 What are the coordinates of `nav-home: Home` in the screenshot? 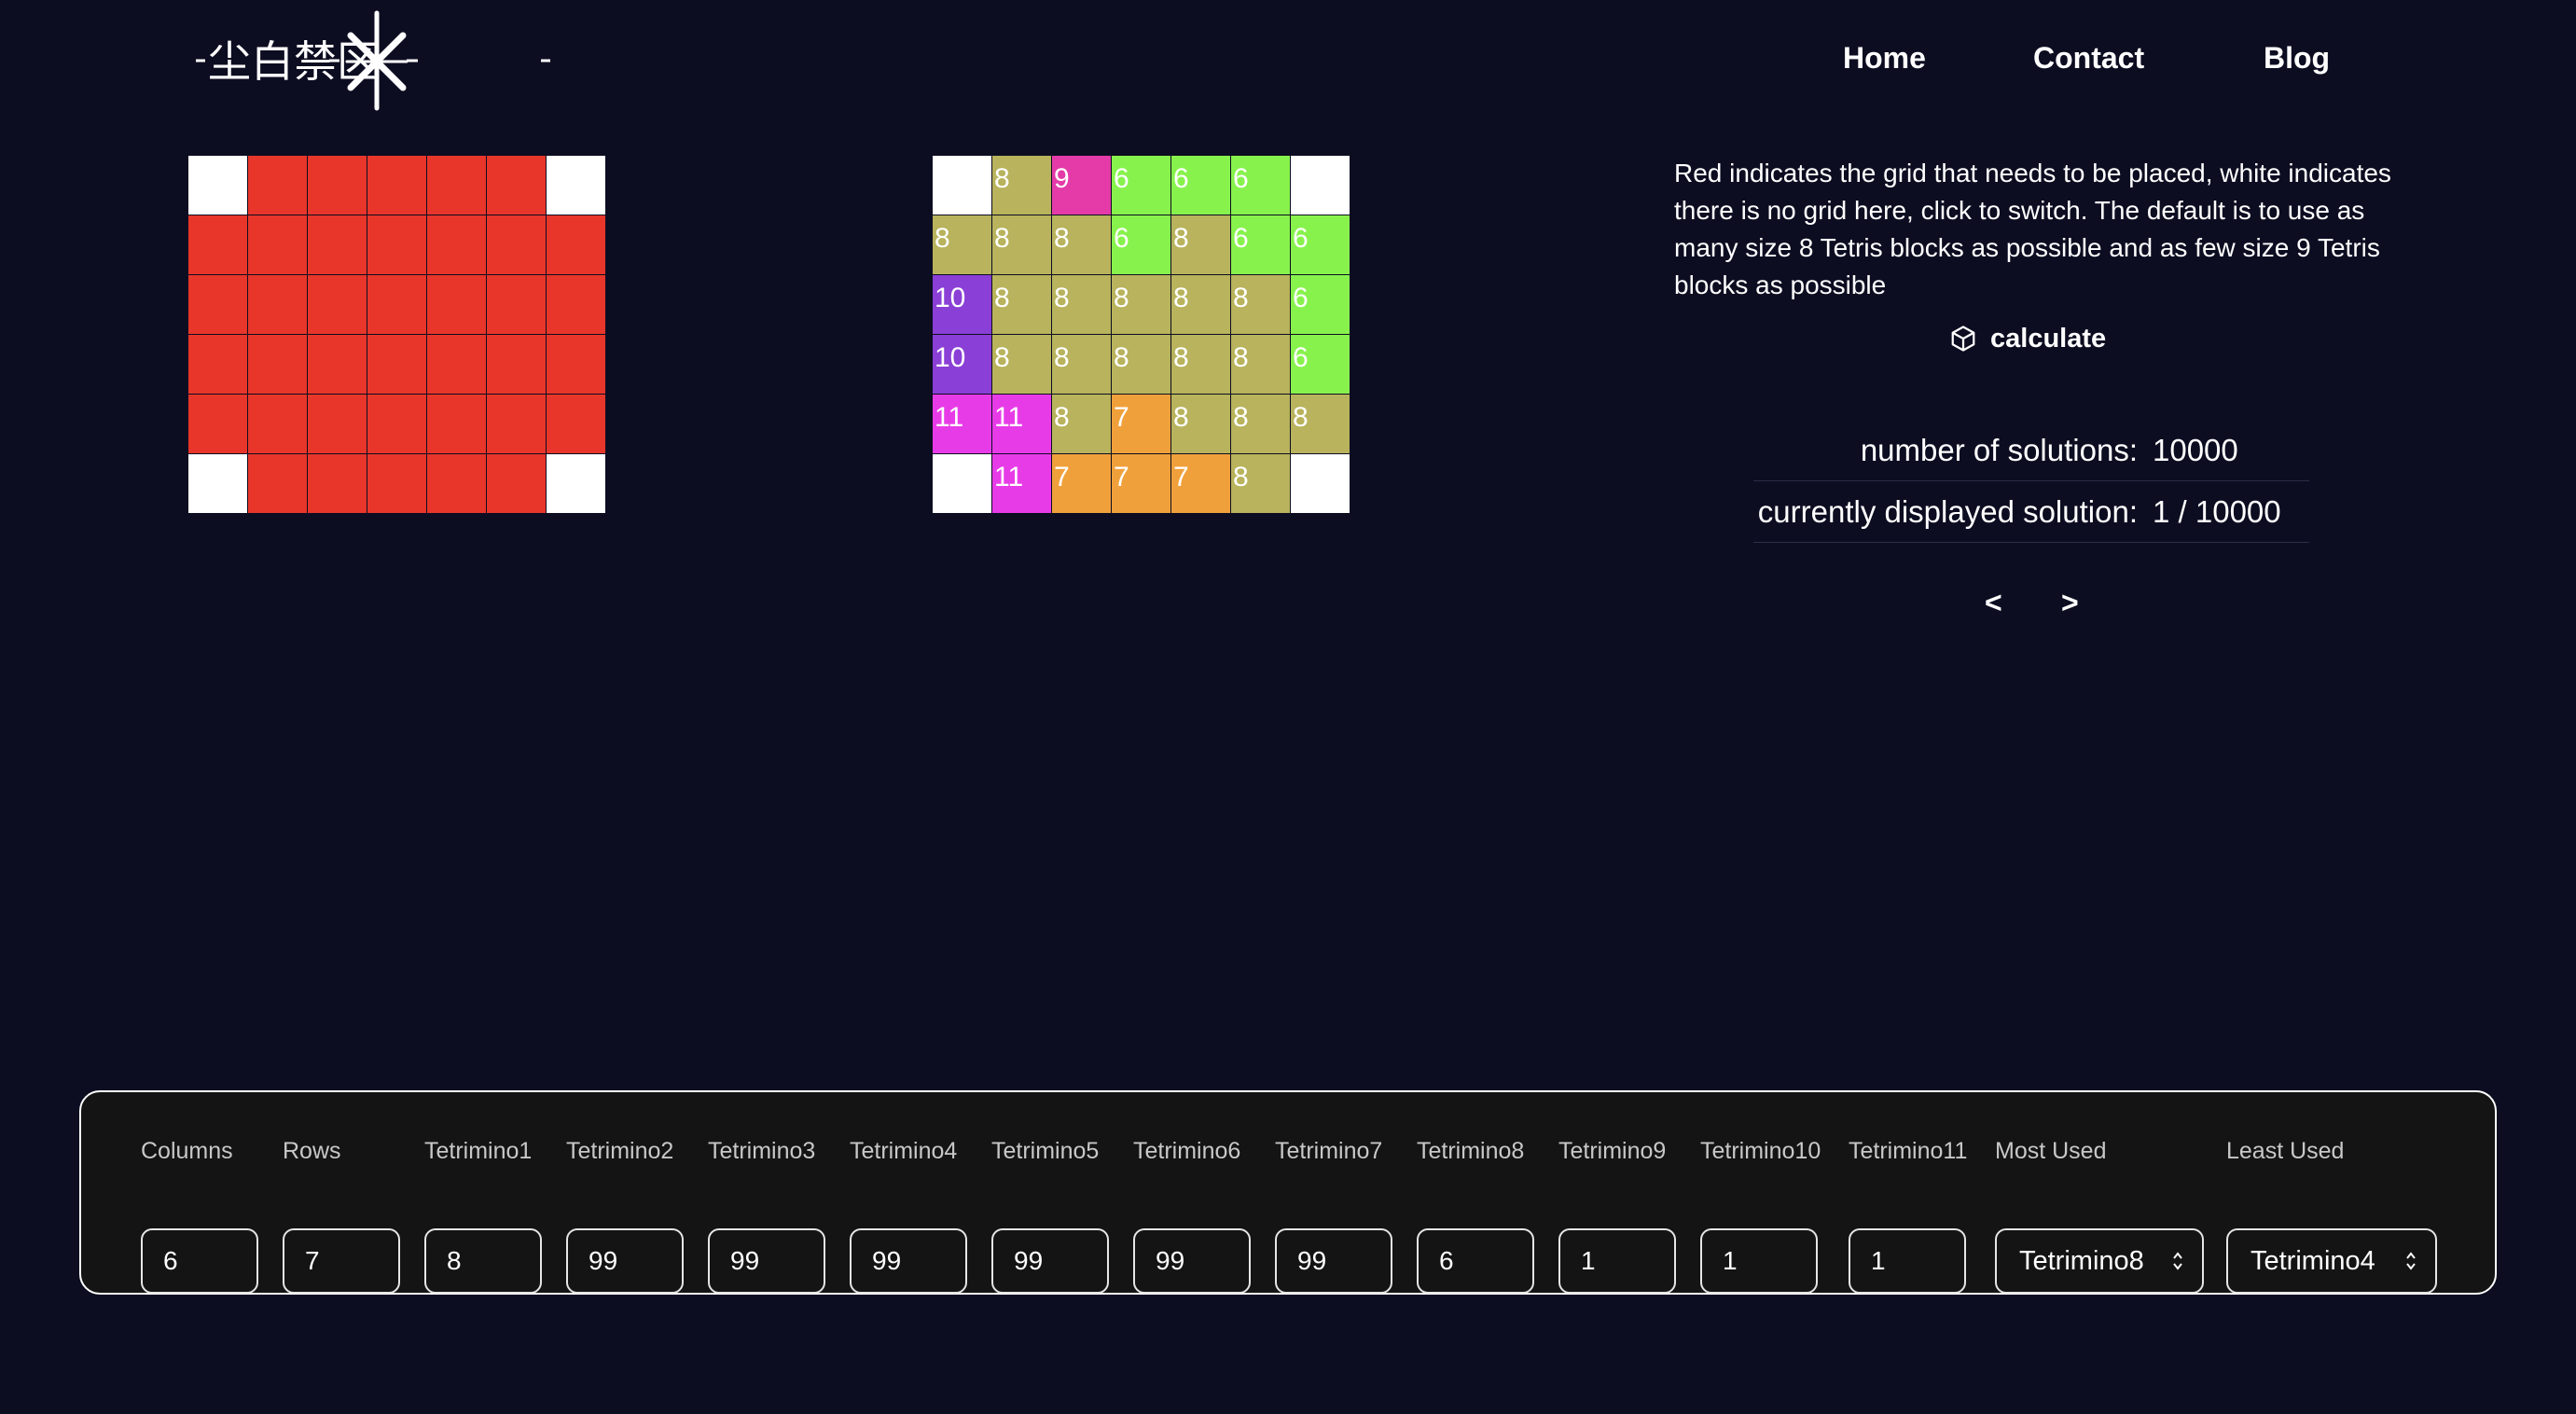 It's located at (1884, 58).